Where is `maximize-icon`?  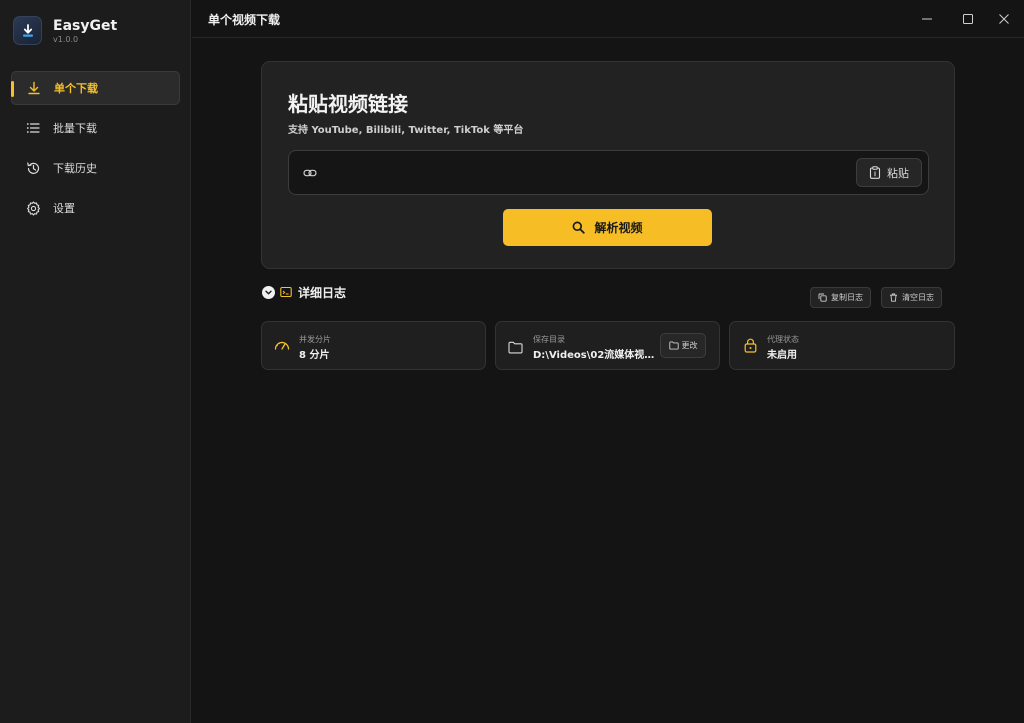
maximize-icon is located at coordinates (968, 19).